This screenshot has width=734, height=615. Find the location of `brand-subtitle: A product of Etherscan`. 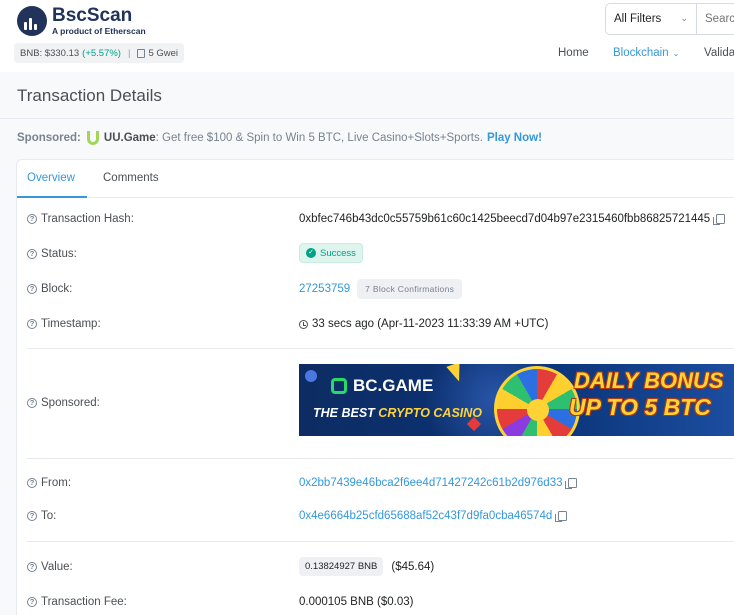

brand-subtitle: A product of Etherscan is located at coordinates (99, 31).